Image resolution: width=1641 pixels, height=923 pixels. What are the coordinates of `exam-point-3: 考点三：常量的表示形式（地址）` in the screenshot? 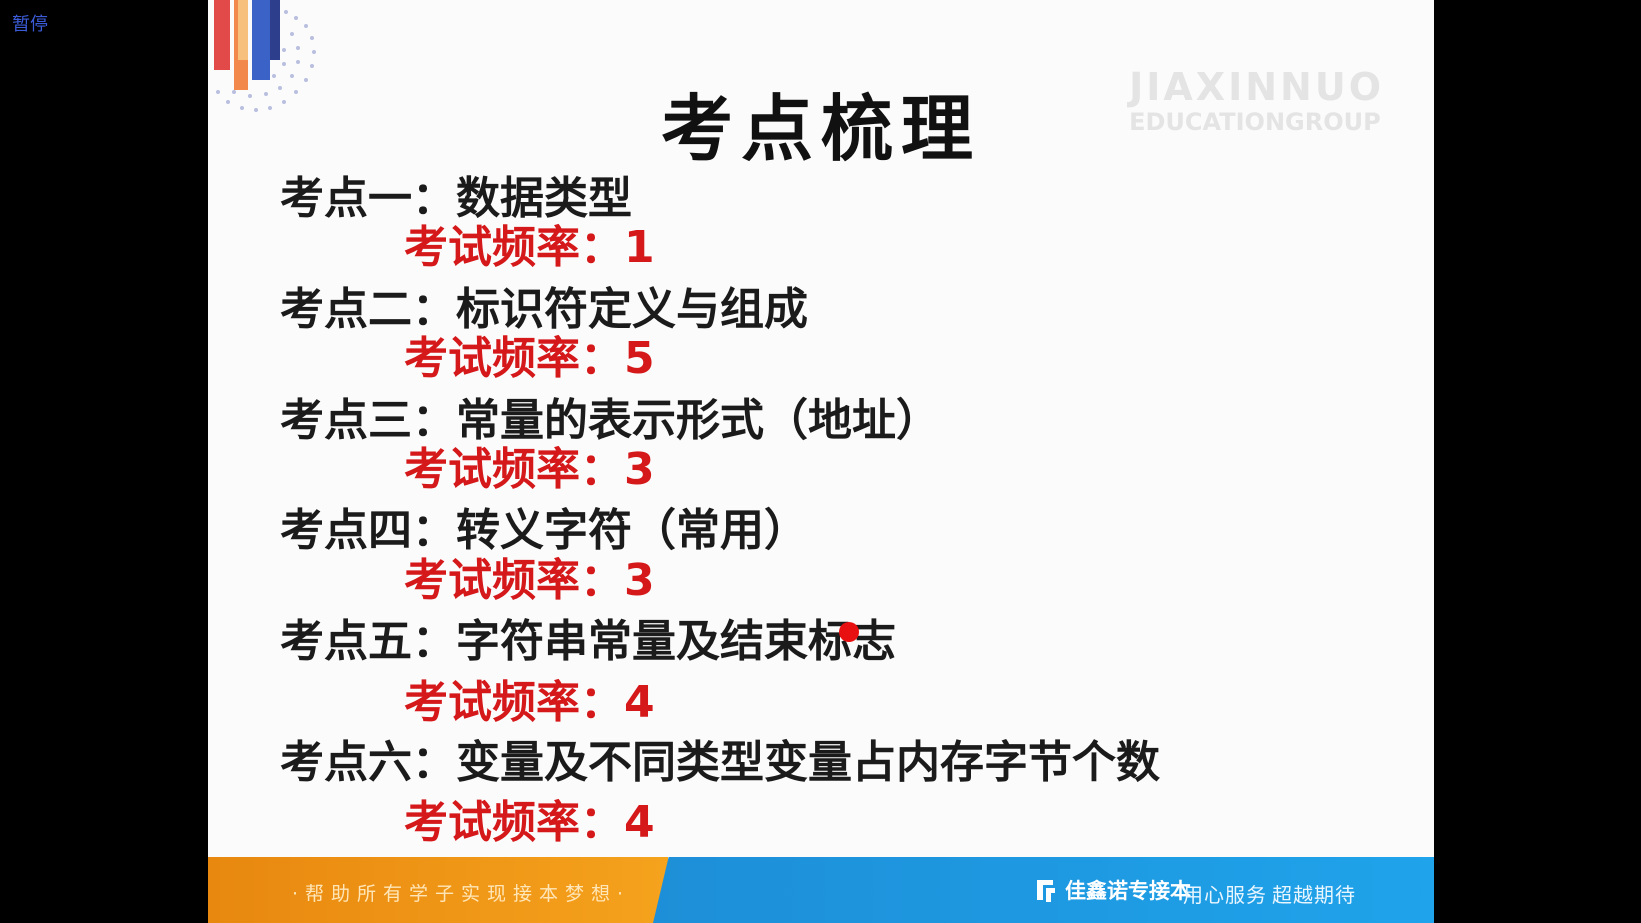 It's located at (610, 420).